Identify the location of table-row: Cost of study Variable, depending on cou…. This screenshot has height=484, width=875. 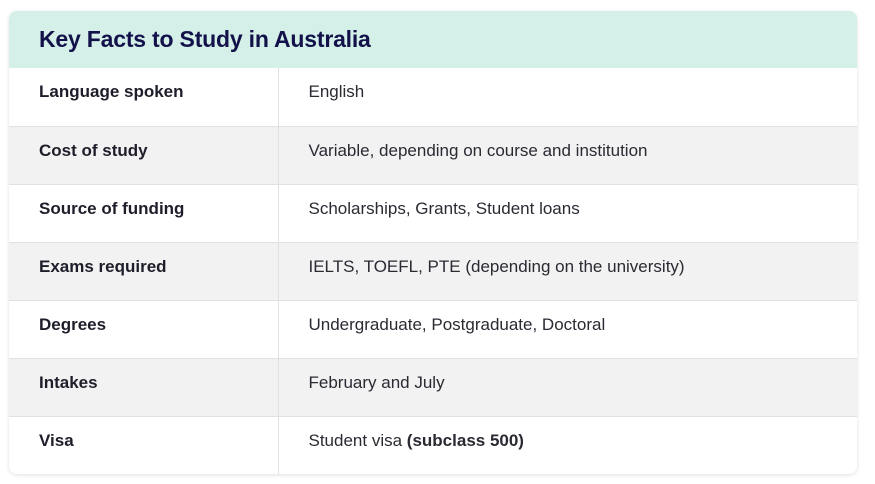
(433, 154).